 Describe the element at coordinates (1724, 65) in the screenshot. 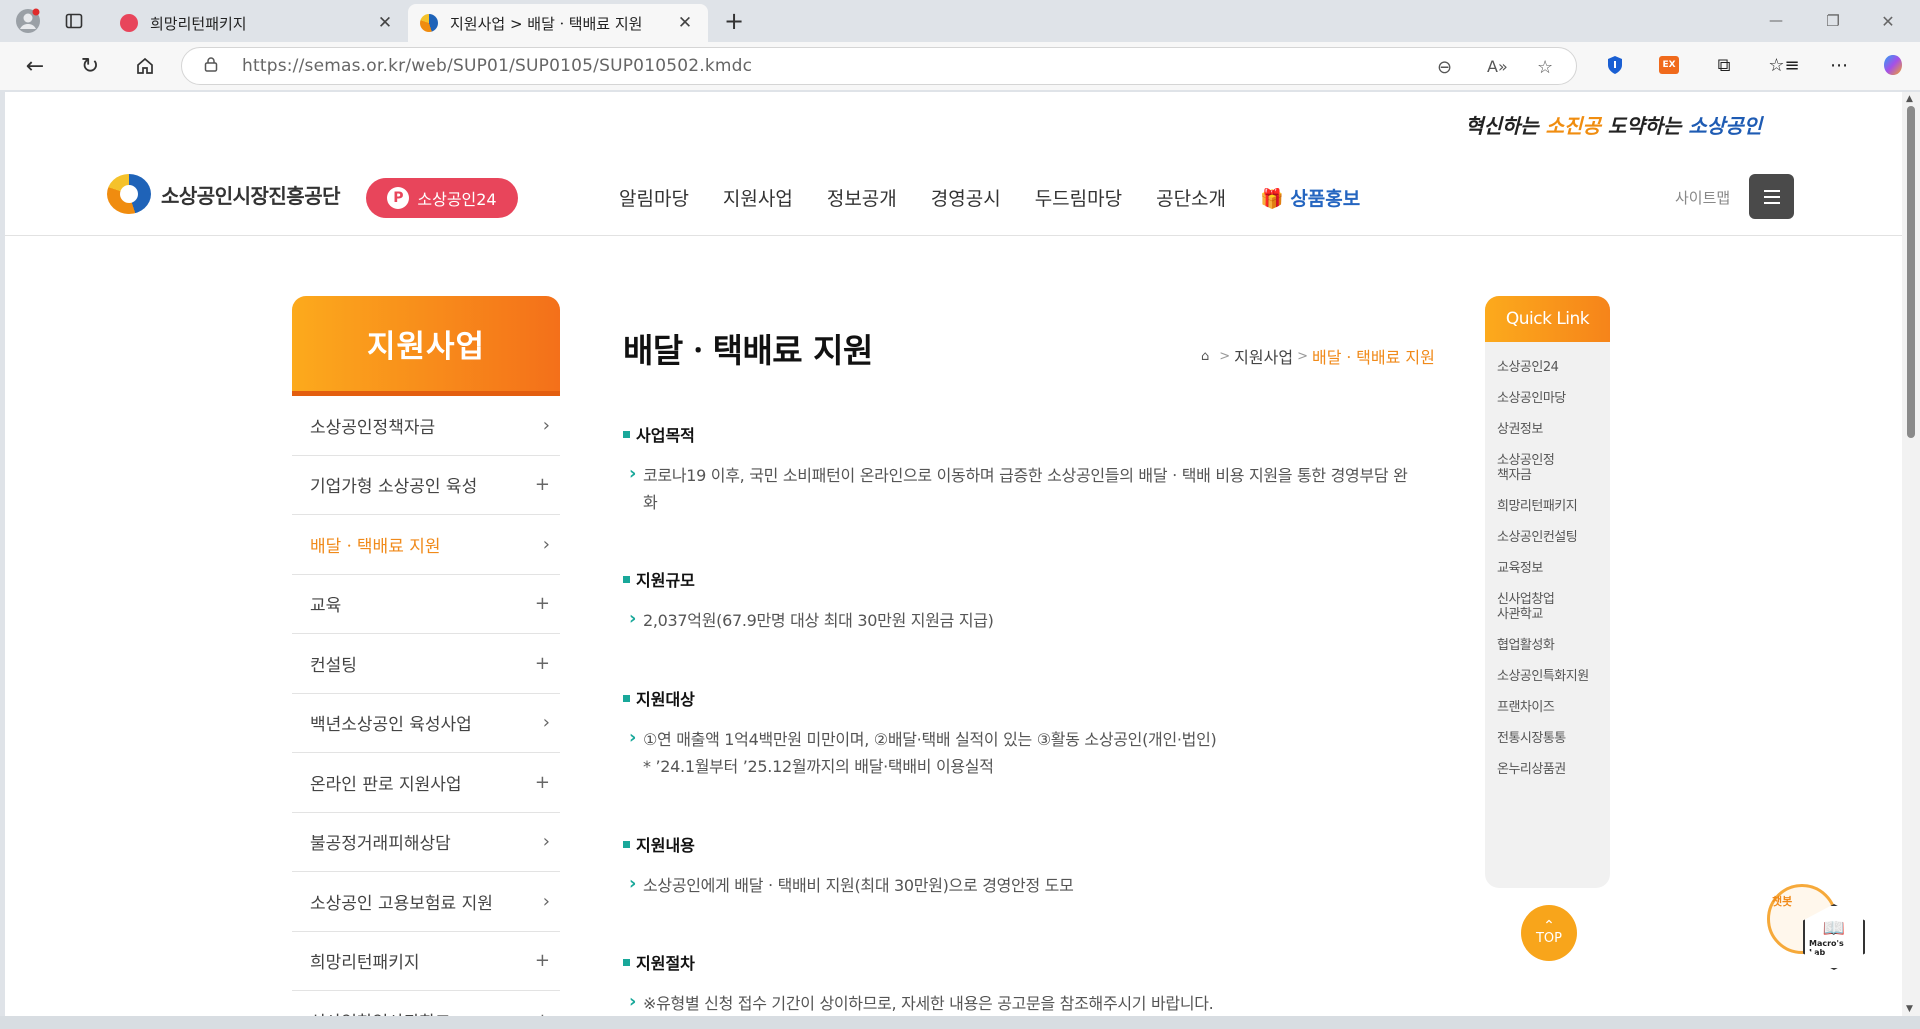

I see `extensions-puzzle-icon: ⧉` at that location.